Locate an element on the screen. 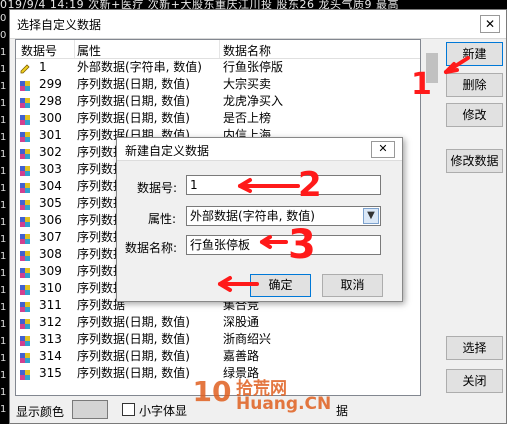  attribute-select: 外部数据(字符串, 数值) ▼ is located at coordinates (283, 216).